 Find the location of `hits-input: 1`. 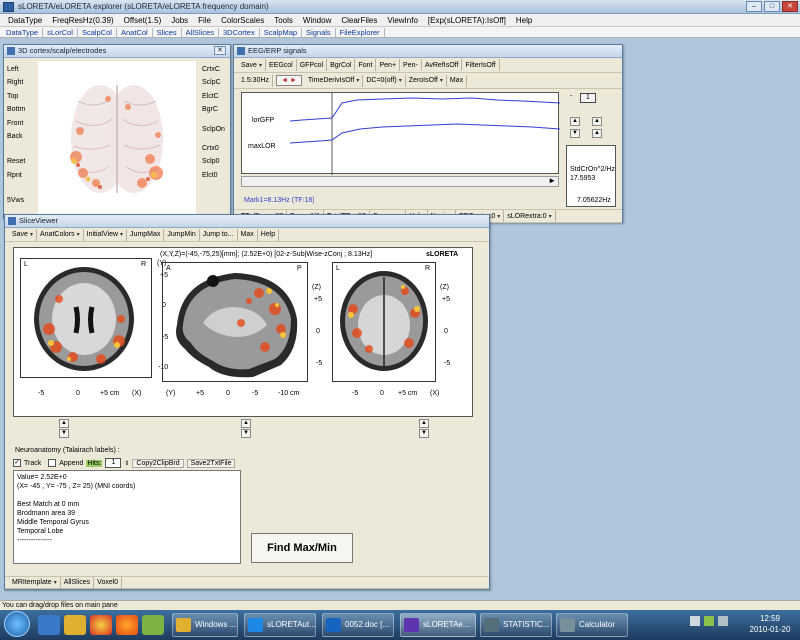

hits-input: 1 is located at coordinates (113, 463).